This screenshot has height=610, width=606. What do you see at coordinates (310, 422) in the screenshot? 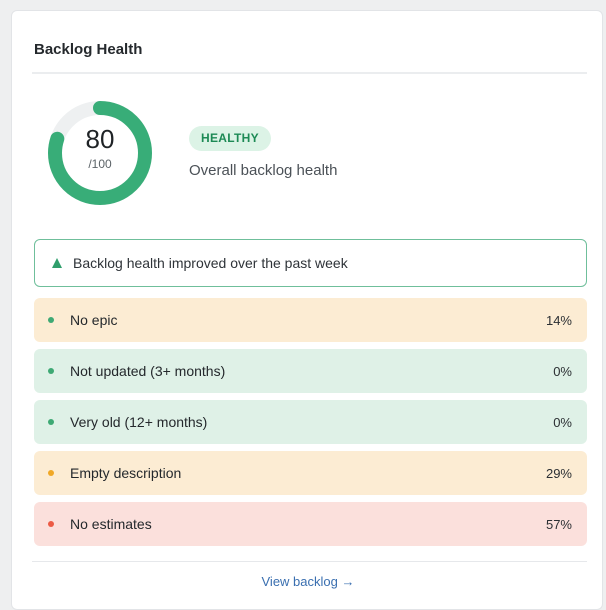
I see `metric-row-very-old: Very old (12+ months) 0%` at bounding box center [310, 422].